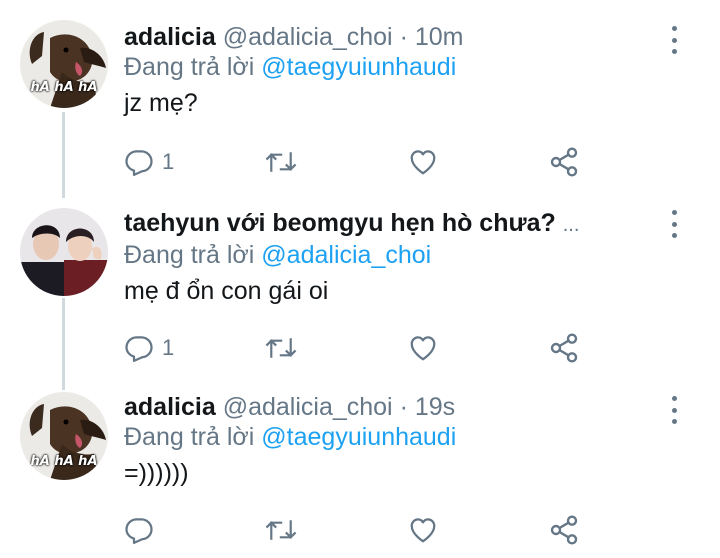 The image size is (720, 558). Describe the element at coordinates (340, 223) in the screenshot. I see `display-name: taehyun với beomgyu hẹn hò chưa?` at that location.